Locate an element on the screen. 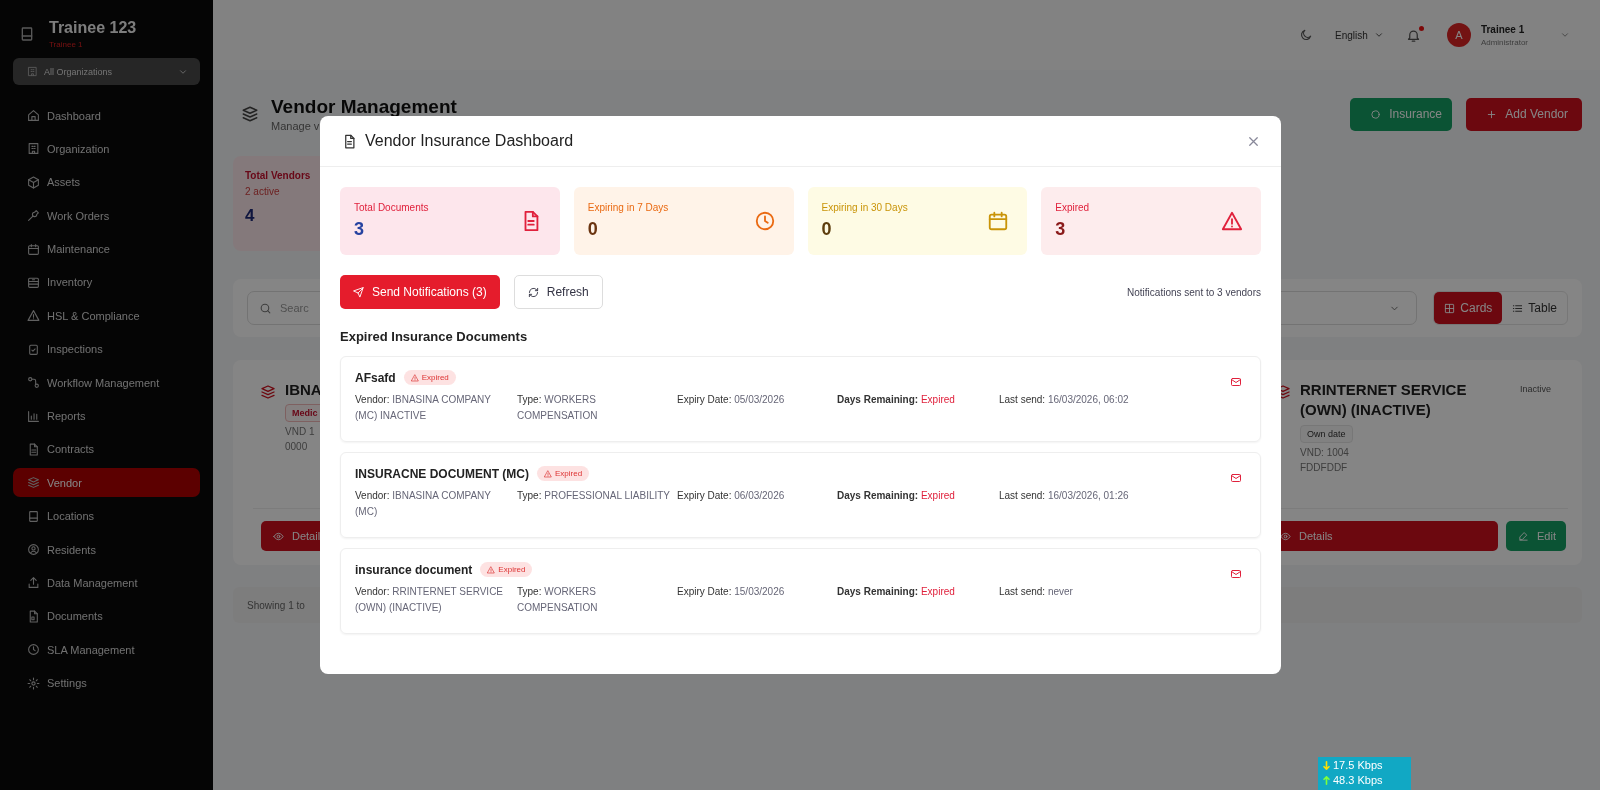 The width and height of the screenshot is (1600, 790). status-label: Inactive is located at coordinates (1536, 389).